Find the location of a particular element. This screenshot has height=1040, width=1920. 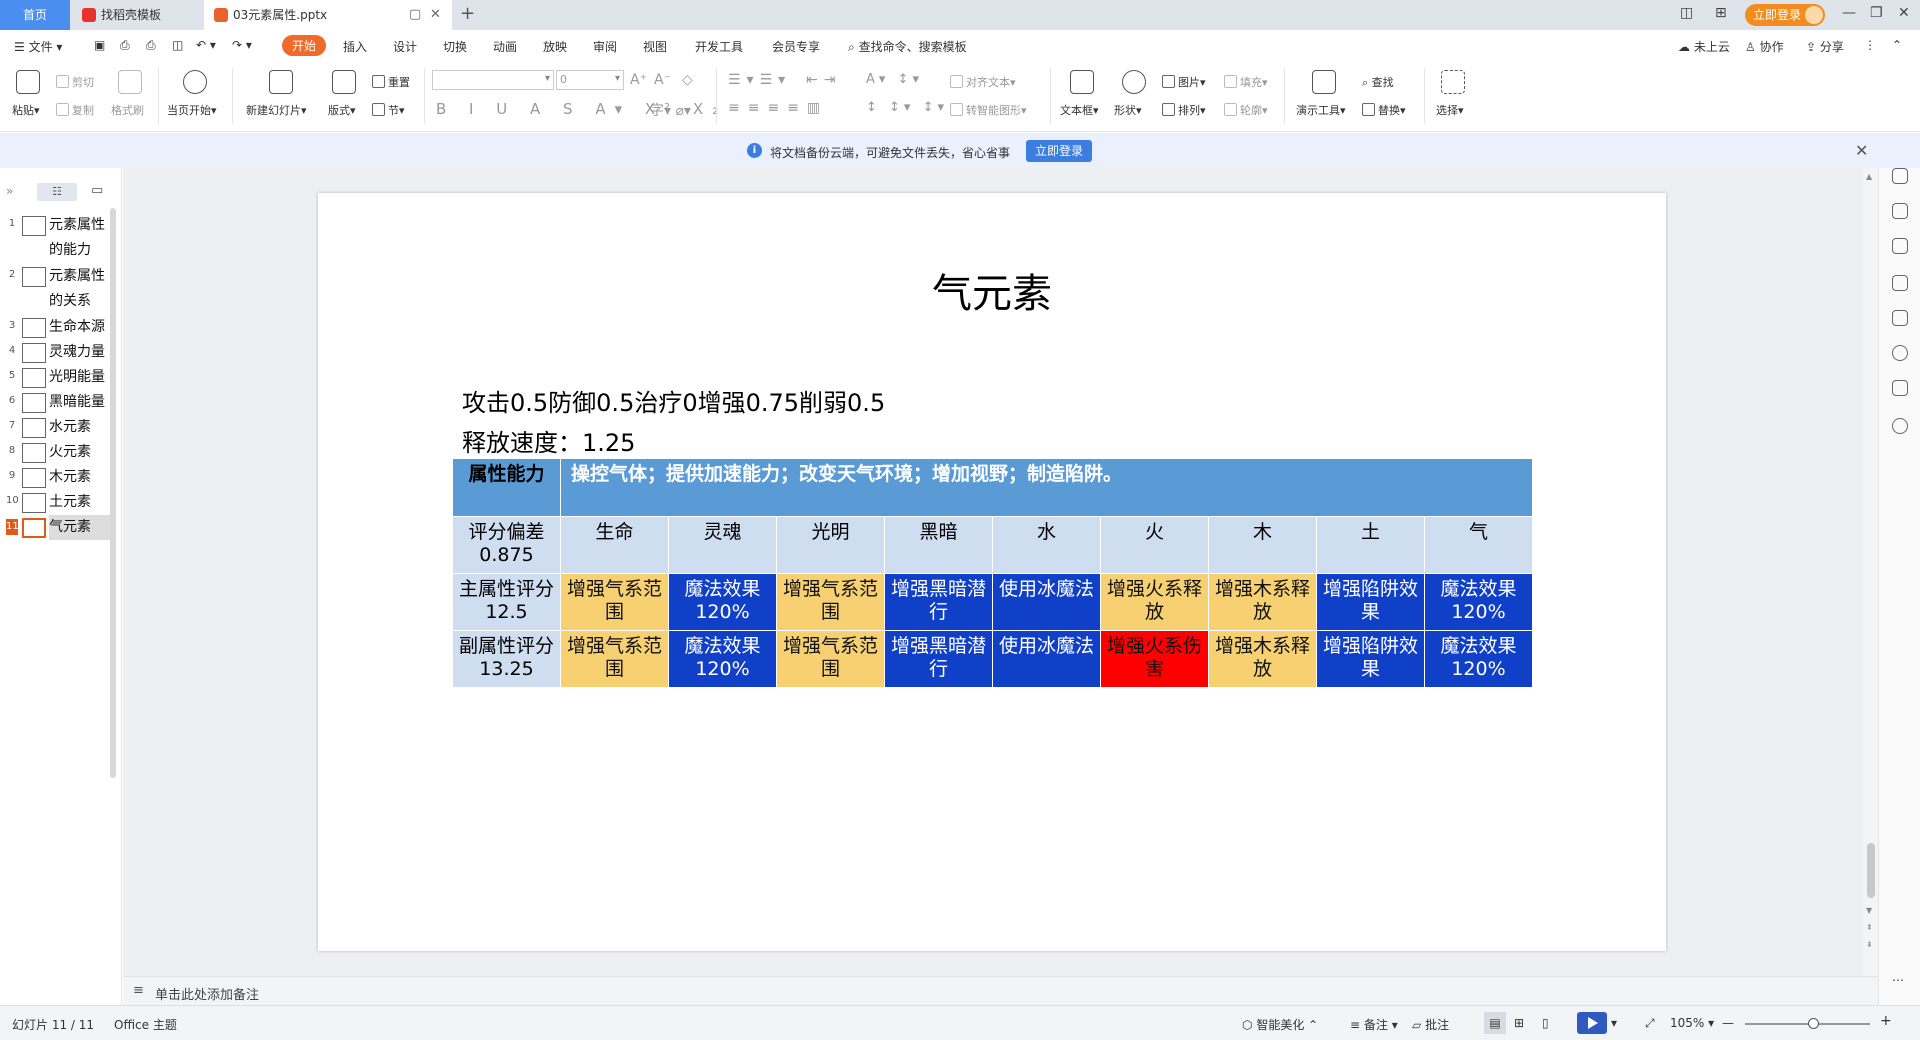

menu-design: 设计 is located at coordinates (405, 46).